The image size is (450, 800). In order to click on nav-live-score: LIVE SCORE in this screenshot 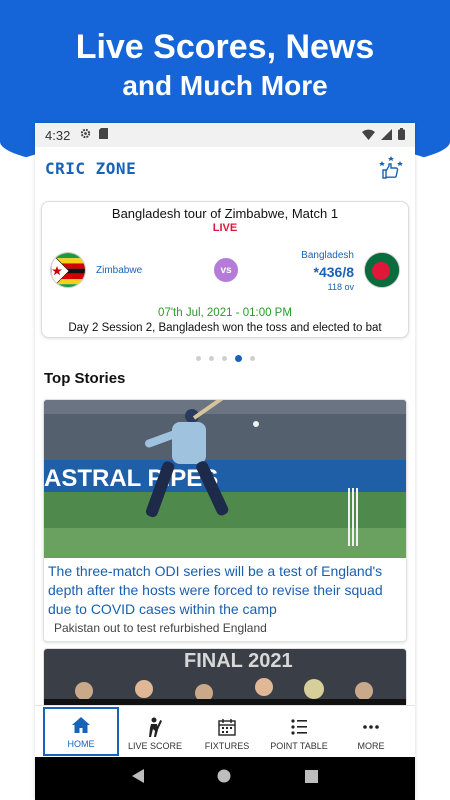, I will do `click(155, 731)`.